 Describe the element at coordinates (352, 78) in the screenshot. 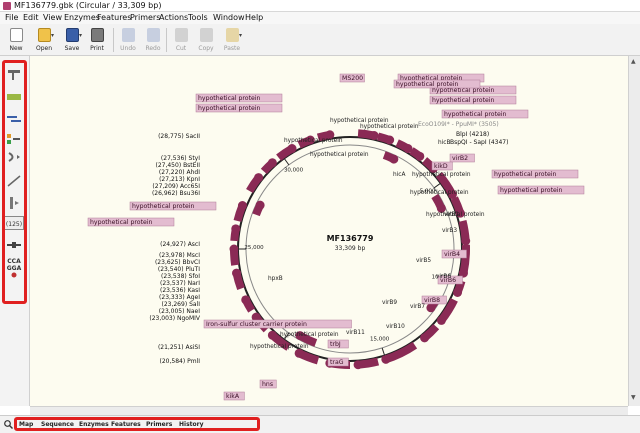

I see `feature-label: MS200` at that location.